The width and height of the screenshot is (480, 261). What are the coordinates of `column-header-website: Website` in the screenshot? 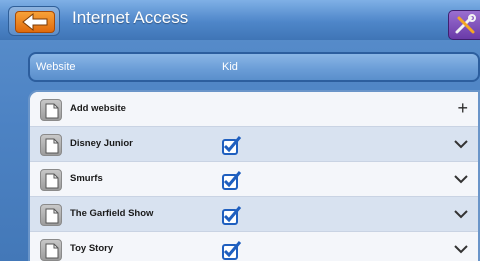 It's located at (56, 67).